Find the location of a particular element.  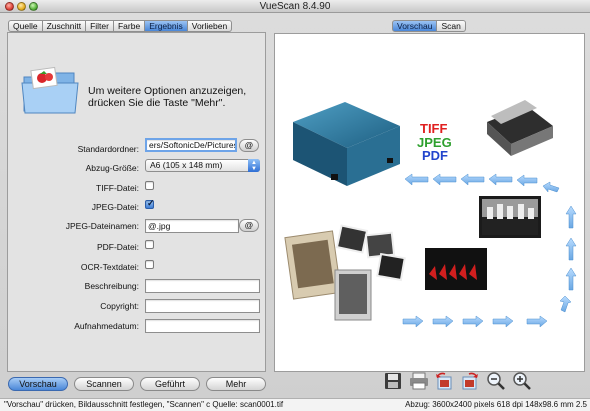

copyright-input is located at coordinates (202, 306).